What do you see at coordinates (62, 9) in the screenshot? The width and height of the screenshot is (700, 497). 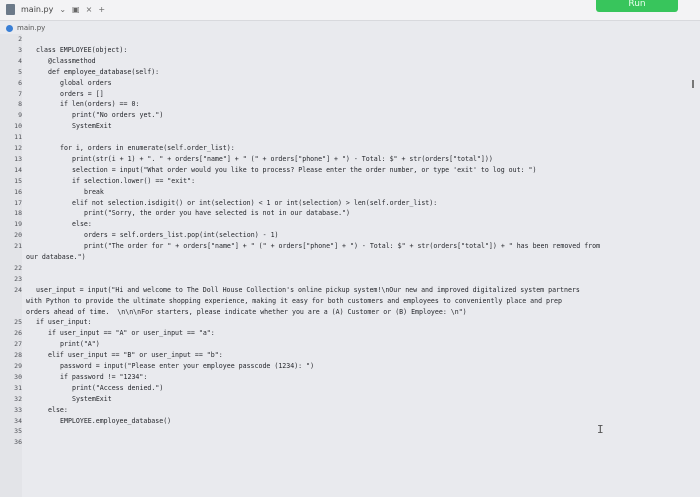 I see `chevron-down-icon: ⌄` at bounding box center [62, 9].